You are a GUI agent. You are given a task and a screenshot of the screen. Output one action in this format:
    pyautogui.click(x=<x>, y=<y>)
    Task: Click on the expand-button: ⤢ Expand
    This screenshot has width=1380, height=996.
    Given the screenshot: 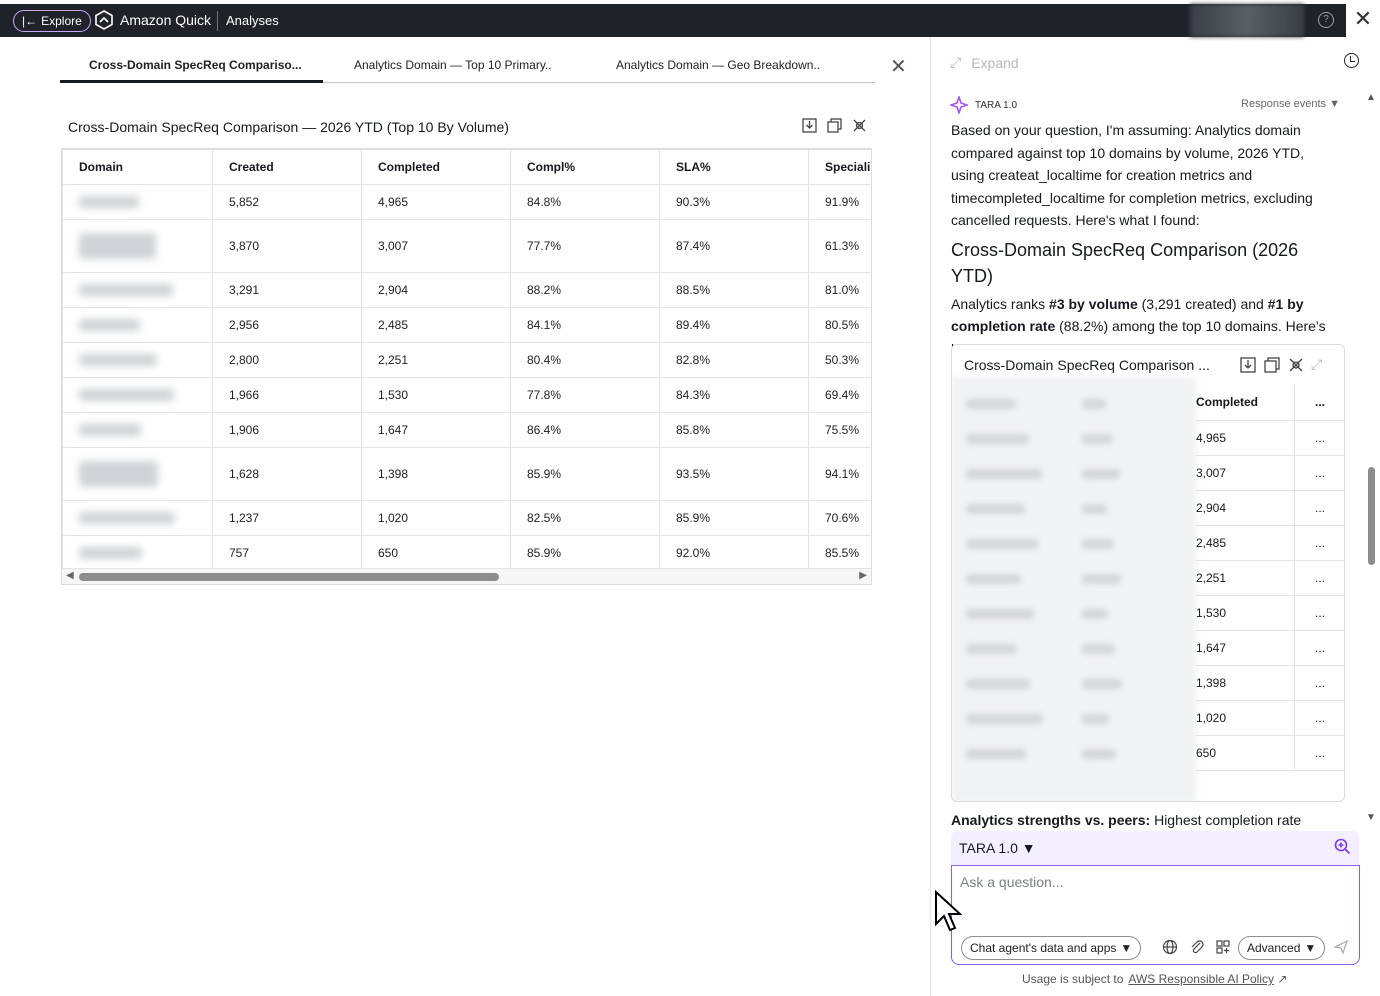 What is the action you would take?
    pyautogui.click(x=984, y=62)
    